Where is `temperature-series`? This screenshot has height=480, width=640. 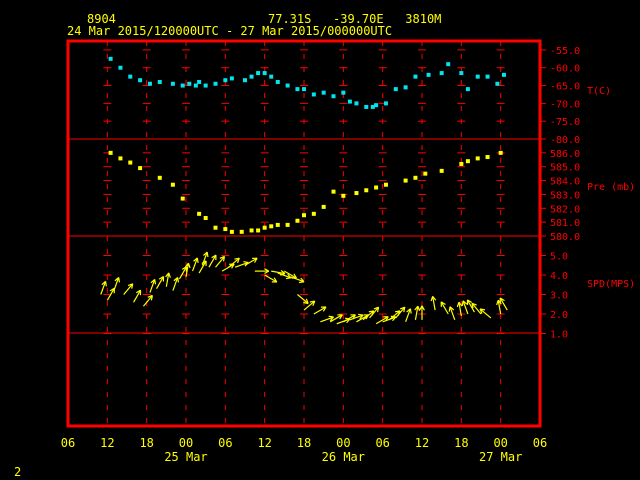
temperature-series is located at coordinates (307, 82).